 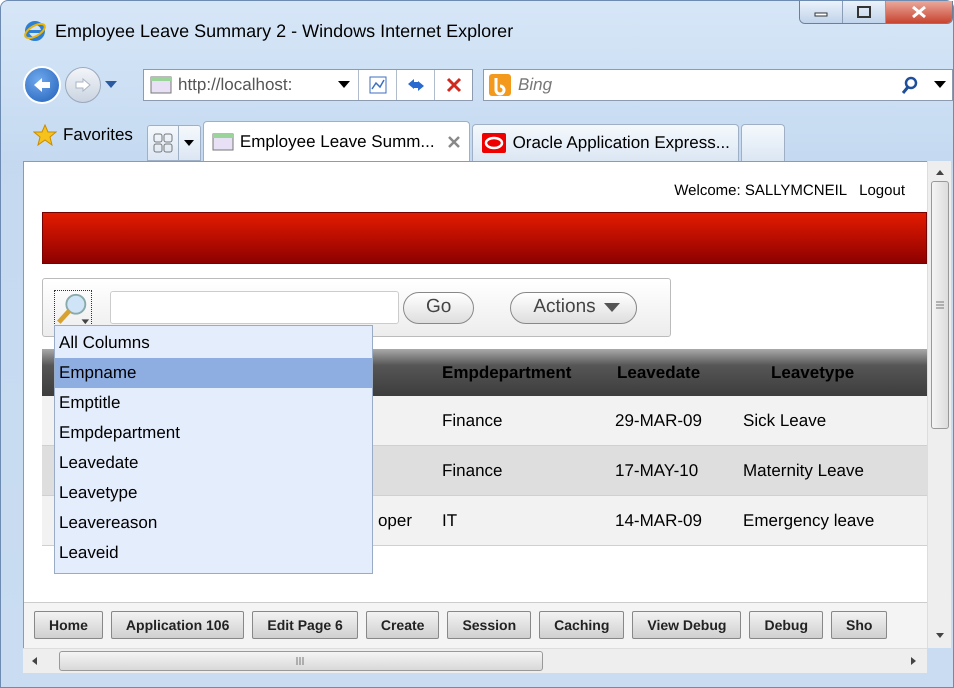 What do you see at coordinates (83, 85) in the screenshot?
I see `arrow-right-icon` at bounding box center [83, 85].